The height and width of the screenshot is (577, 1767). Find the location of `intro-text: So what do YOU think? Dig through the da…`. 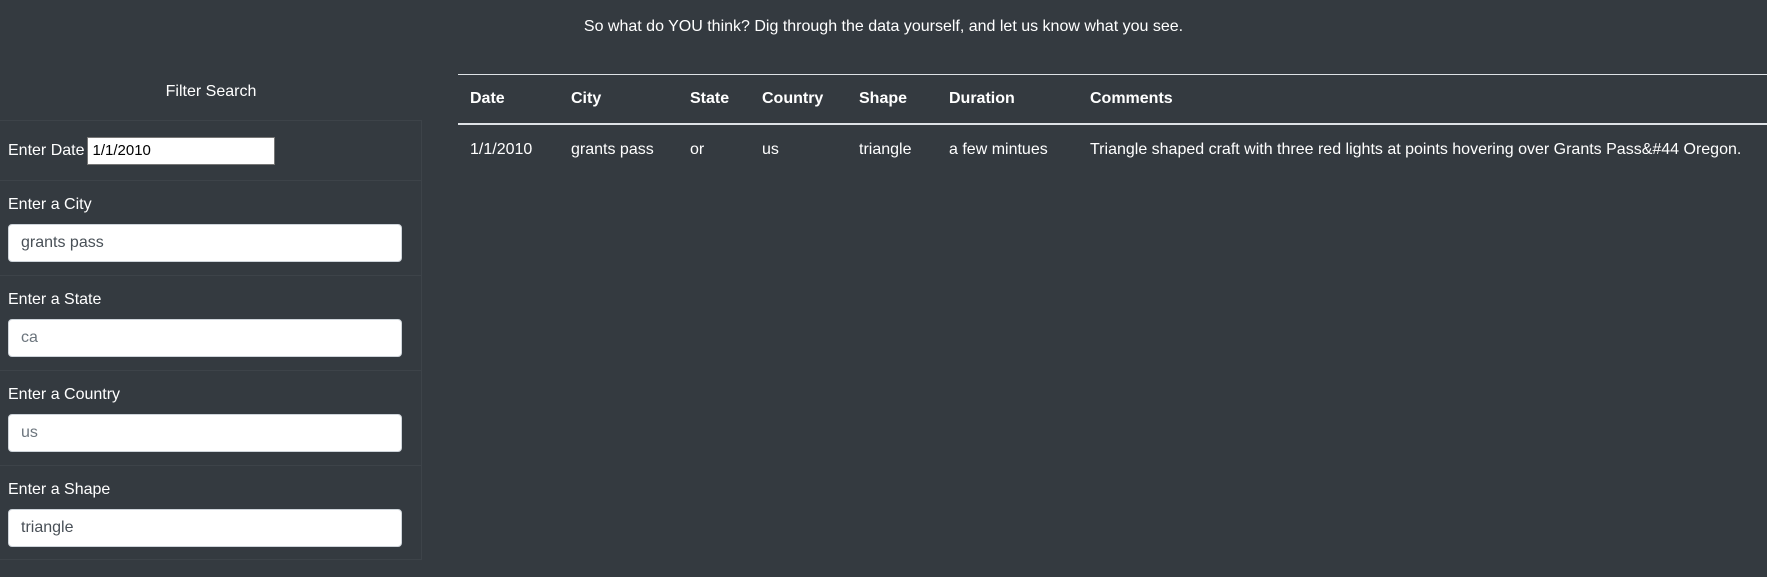

intro-text: So what do YOU think? Dig through the da… is located at coordinates (883, 26).